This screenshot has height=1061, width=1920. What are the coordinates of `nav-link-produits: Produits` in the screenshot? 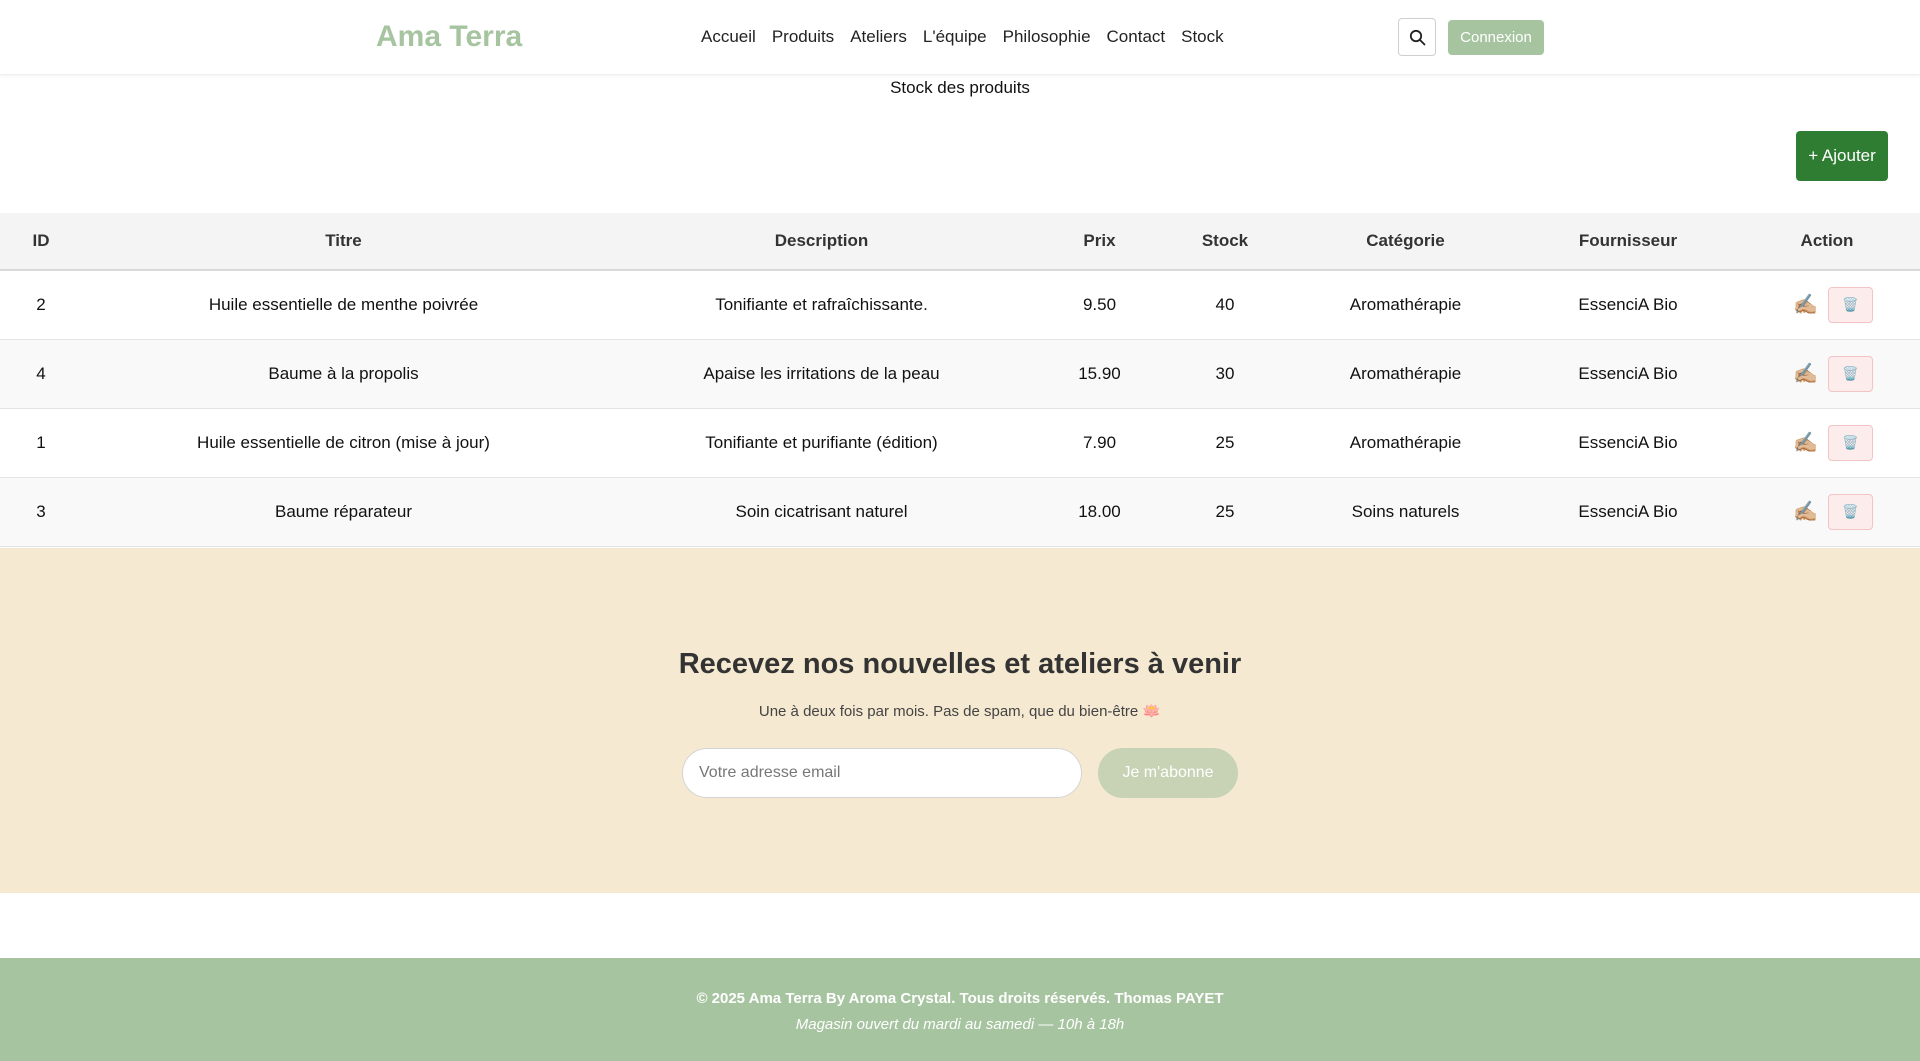 It's located at (803, 37).